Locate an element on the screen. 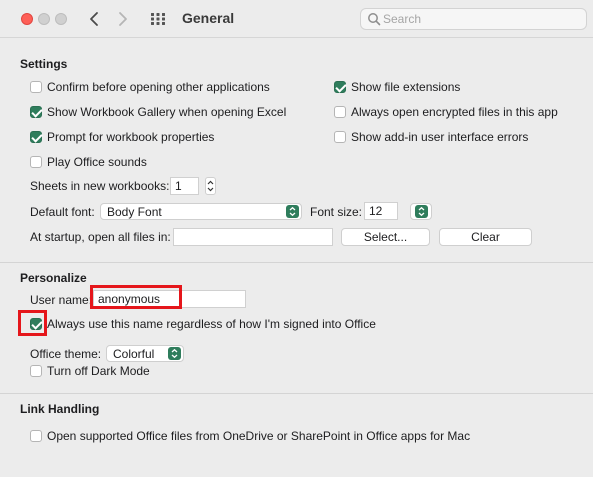 Image resolution: width=593 pixels, height=477 pixels. default-font-popup: Body Font is located at coordinates (201, 211).